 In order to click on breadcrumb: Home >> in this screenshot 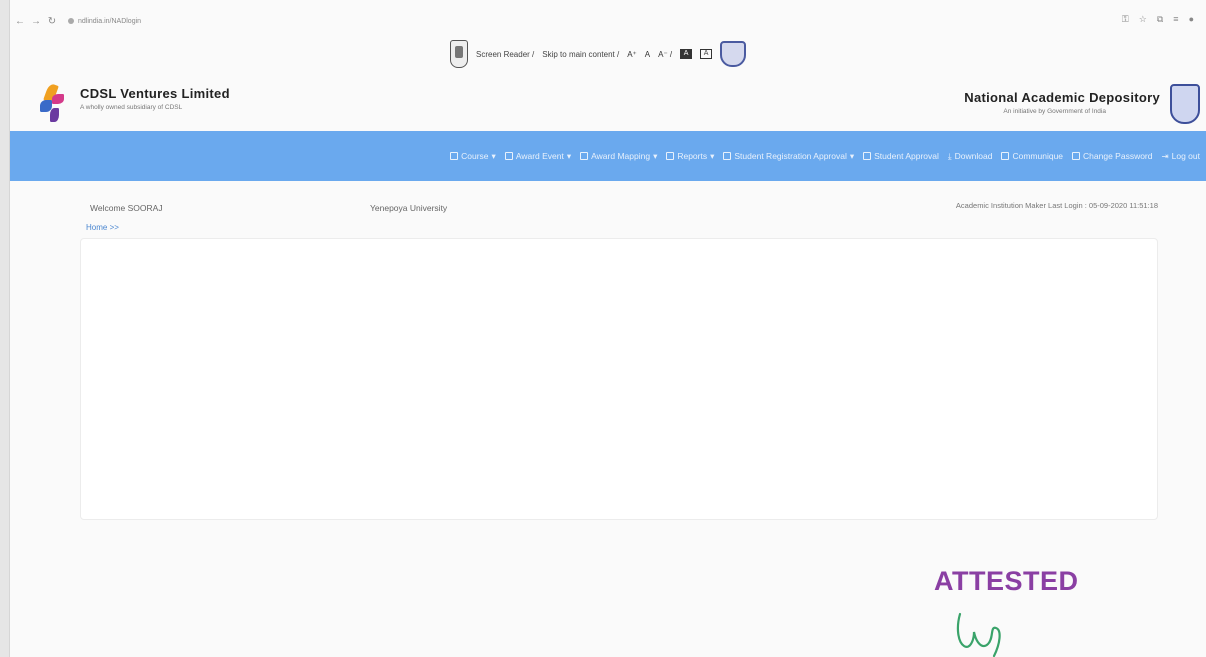, I will do `click(102, 227)`.